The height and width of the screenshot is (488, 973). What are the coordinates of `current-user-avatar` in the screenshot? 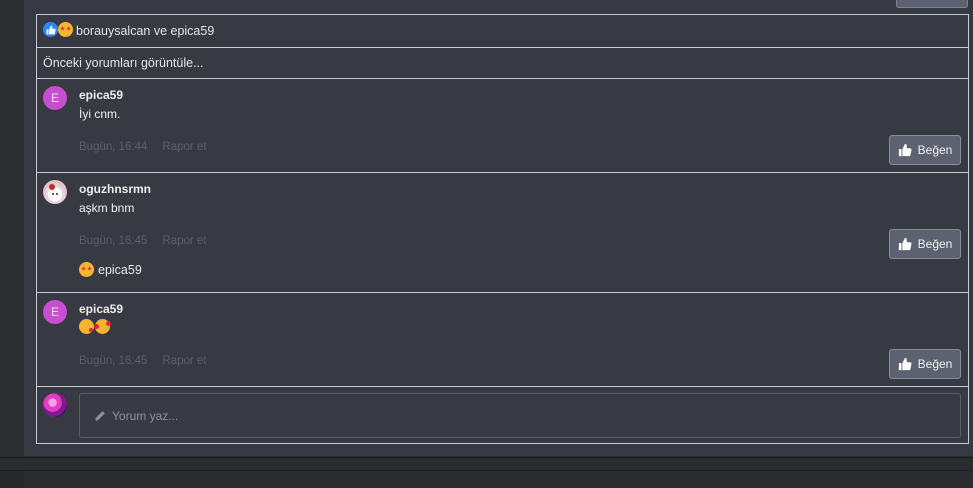 It's located at (55, 405).